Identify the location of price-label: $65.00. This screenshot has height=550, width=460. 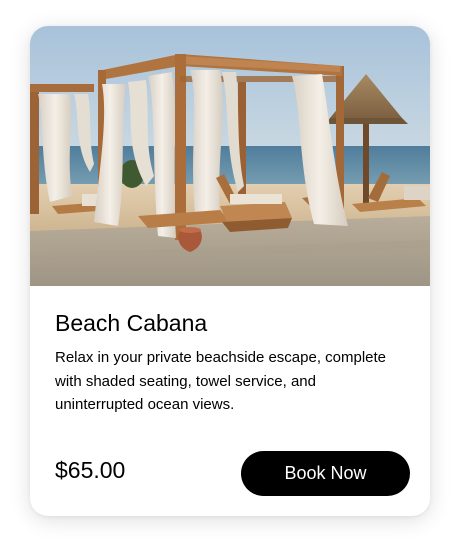
(90, 470).